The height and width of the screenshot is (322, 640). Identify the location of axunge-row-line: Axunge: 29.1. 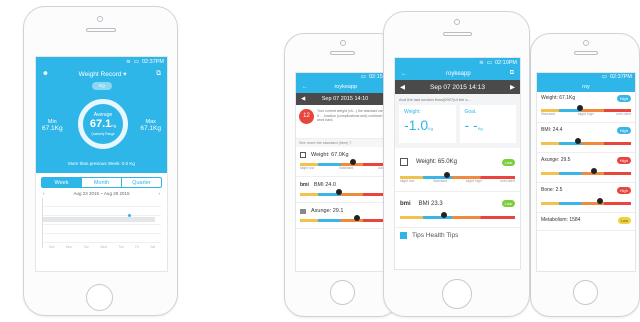
(345, 211).